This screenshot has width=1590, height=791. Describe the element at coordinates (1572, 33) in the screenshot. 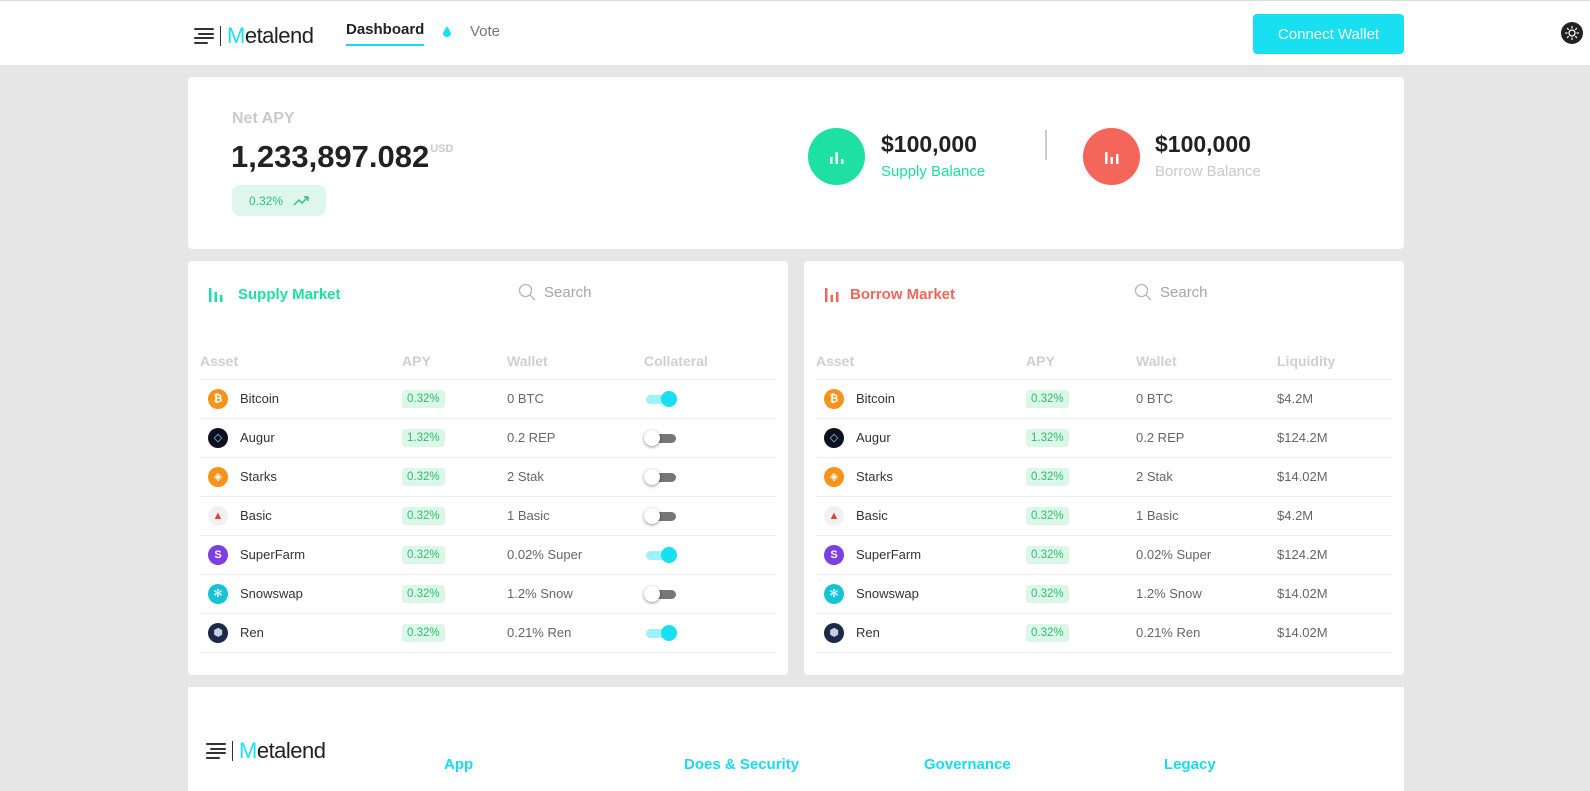

I see `sun-icon` at that location.